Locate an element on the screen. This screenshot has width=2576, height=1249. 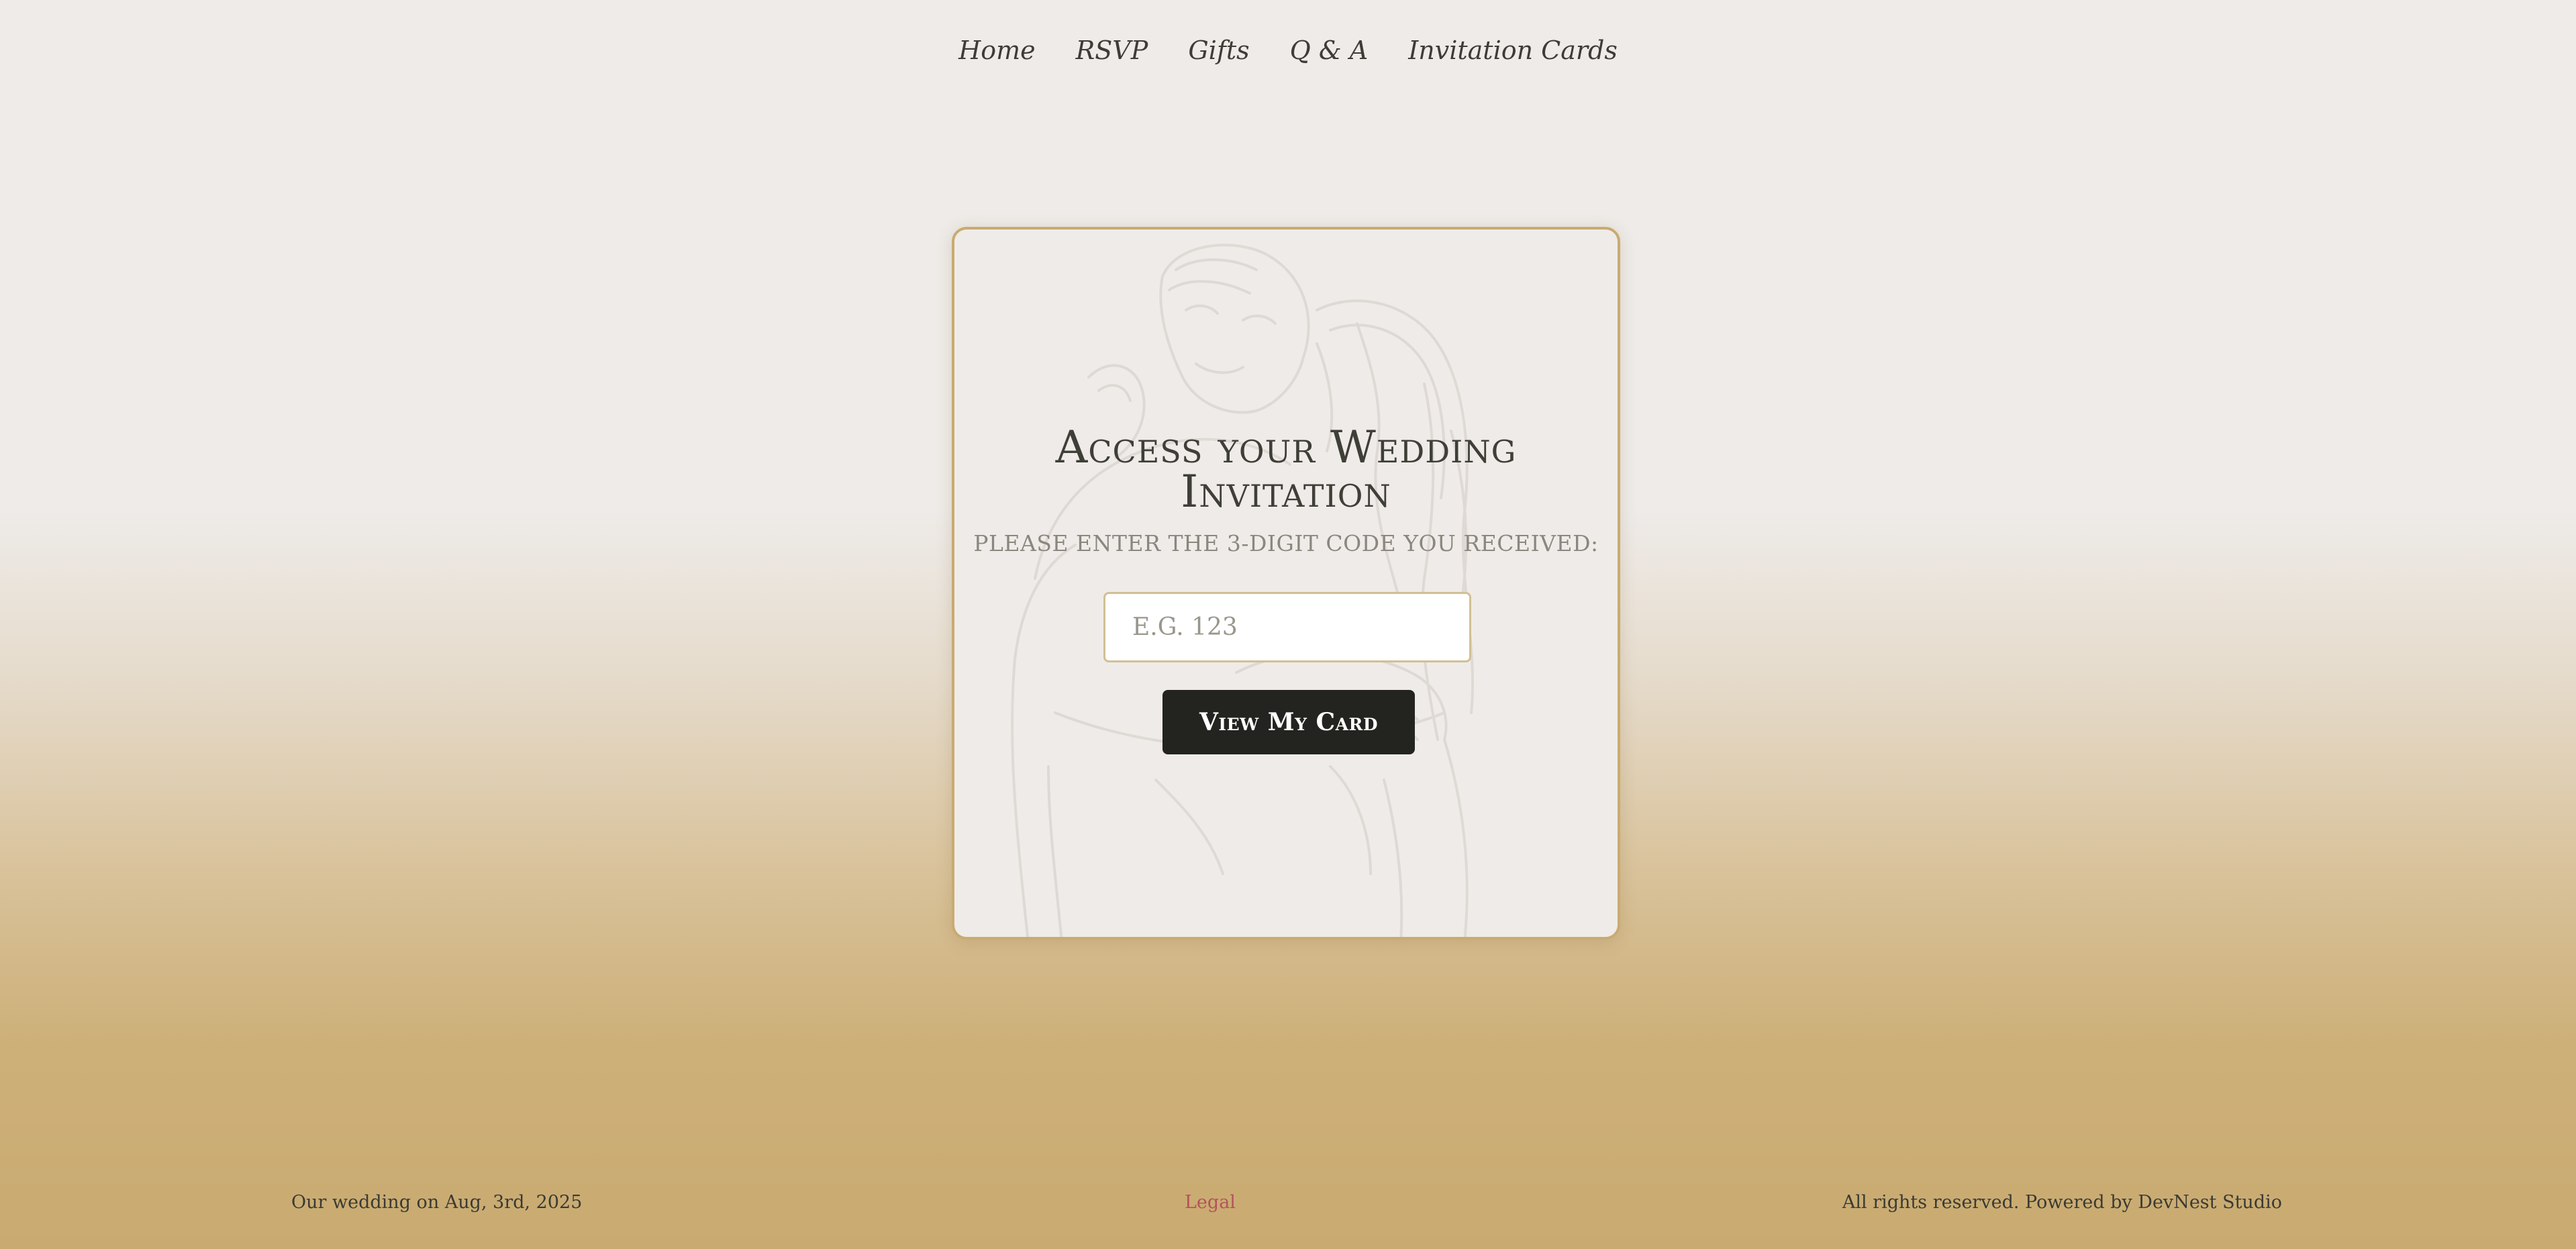
couple-line-drawing-icon is located at coordinates (1243, 591).